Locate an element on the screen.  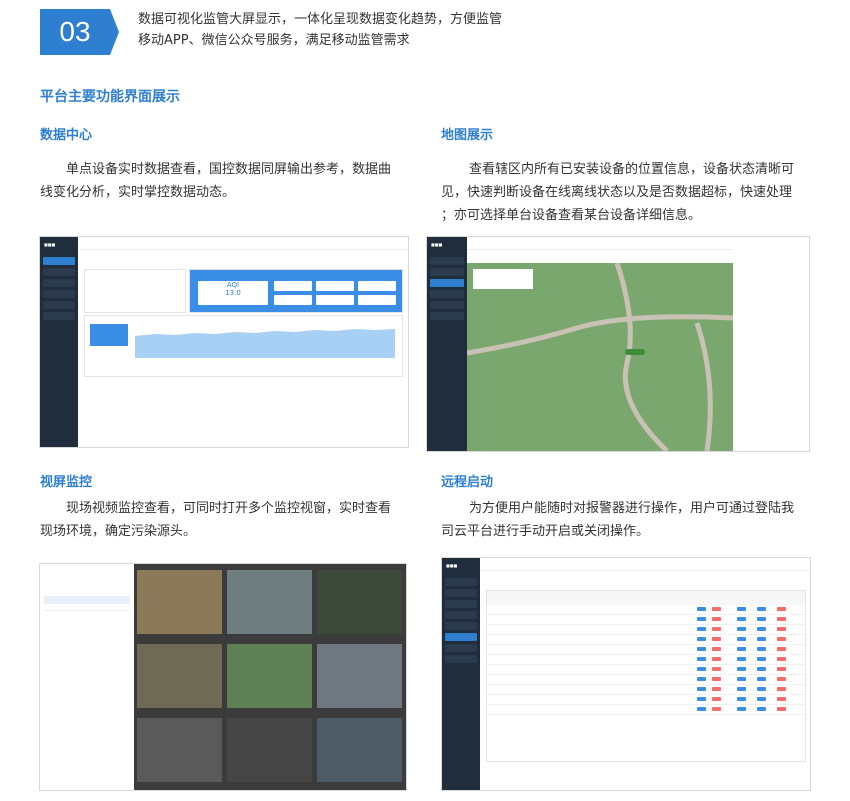
section-title: 平台主要功能界面展示 is located at coordinates (110, 97).